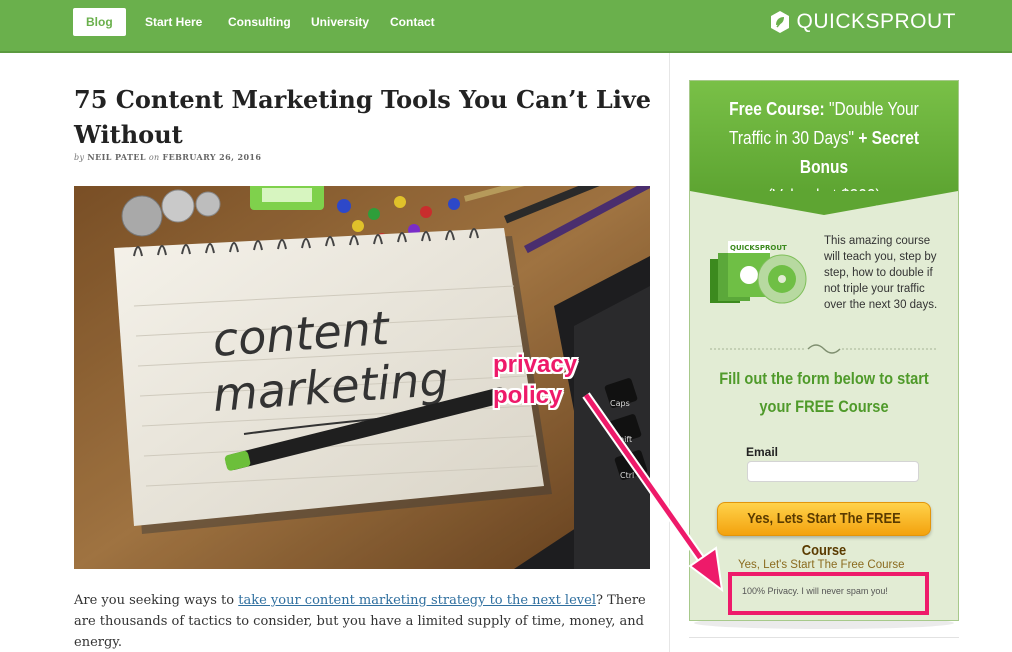  What do you see at coordinates (758, 272) in the screenshot?
I see `course-product-image: QUICKSPROUT` at bounding box center [758, 272].